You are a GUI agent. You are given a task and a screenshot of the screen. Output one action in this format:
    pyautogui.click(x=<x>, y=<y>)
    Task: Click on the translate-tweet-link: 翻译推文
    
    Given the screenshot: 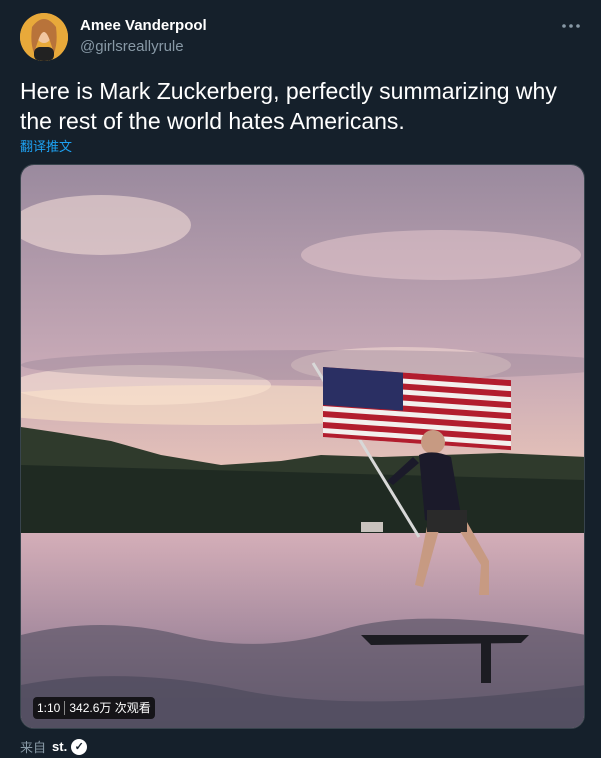 What is the action you would take?
    pyautogui.click(x=46, y=145)
    